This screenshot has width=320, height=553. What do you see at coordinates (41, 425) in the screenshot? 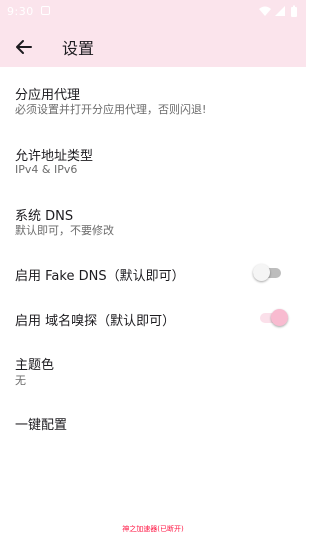
I see `setting-title: 一键配置` at bounding box center [41, 425].